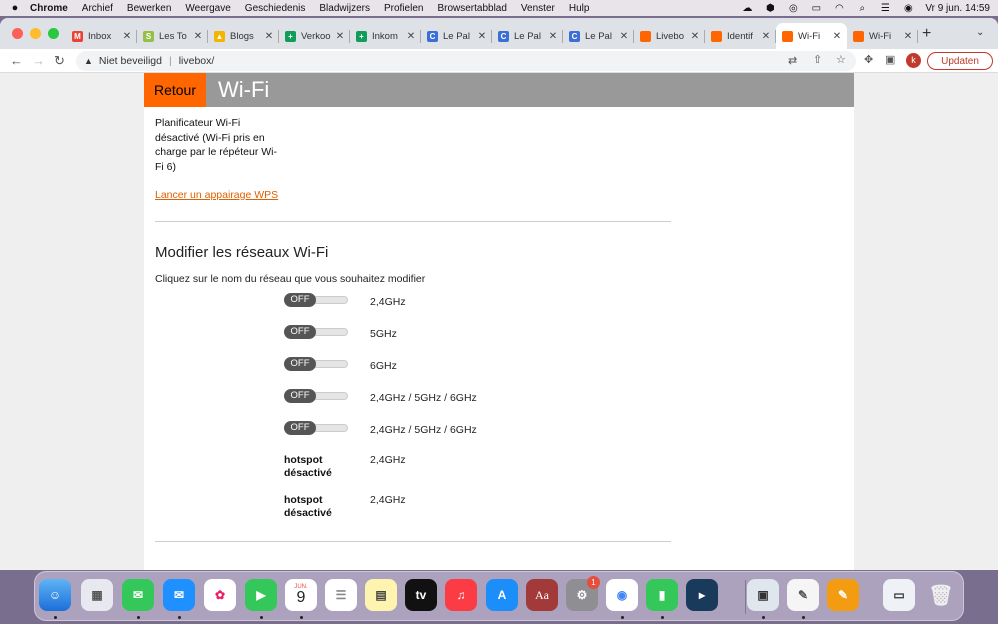  I want to click on network-name-link: 5GHz, so click(383, 334).